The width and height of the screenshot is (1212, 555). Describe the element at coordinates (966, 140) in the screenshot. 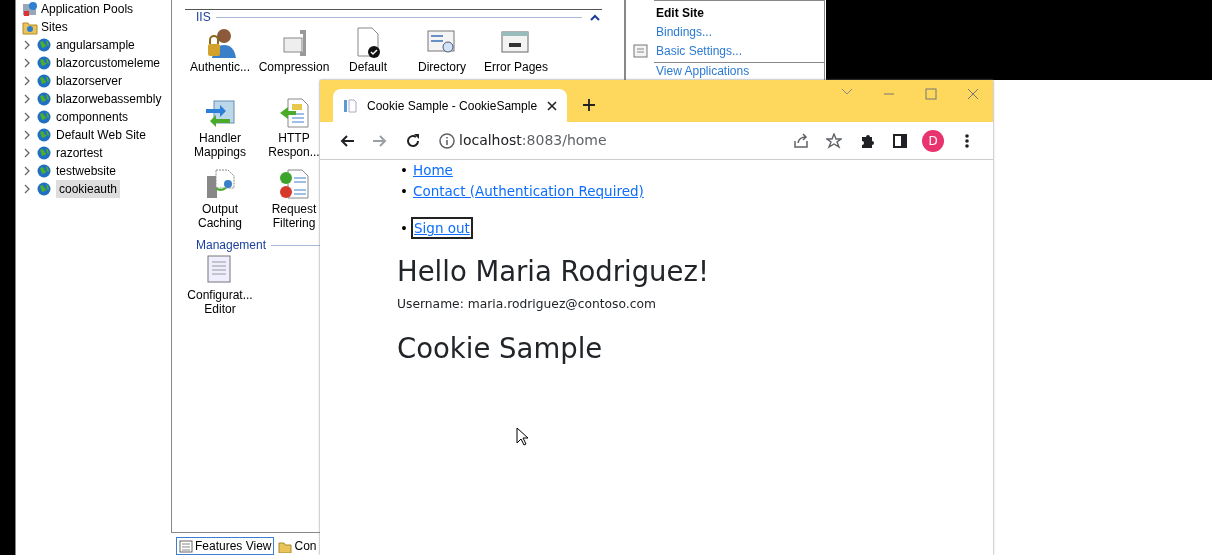

I see `menu-icon` at that location.